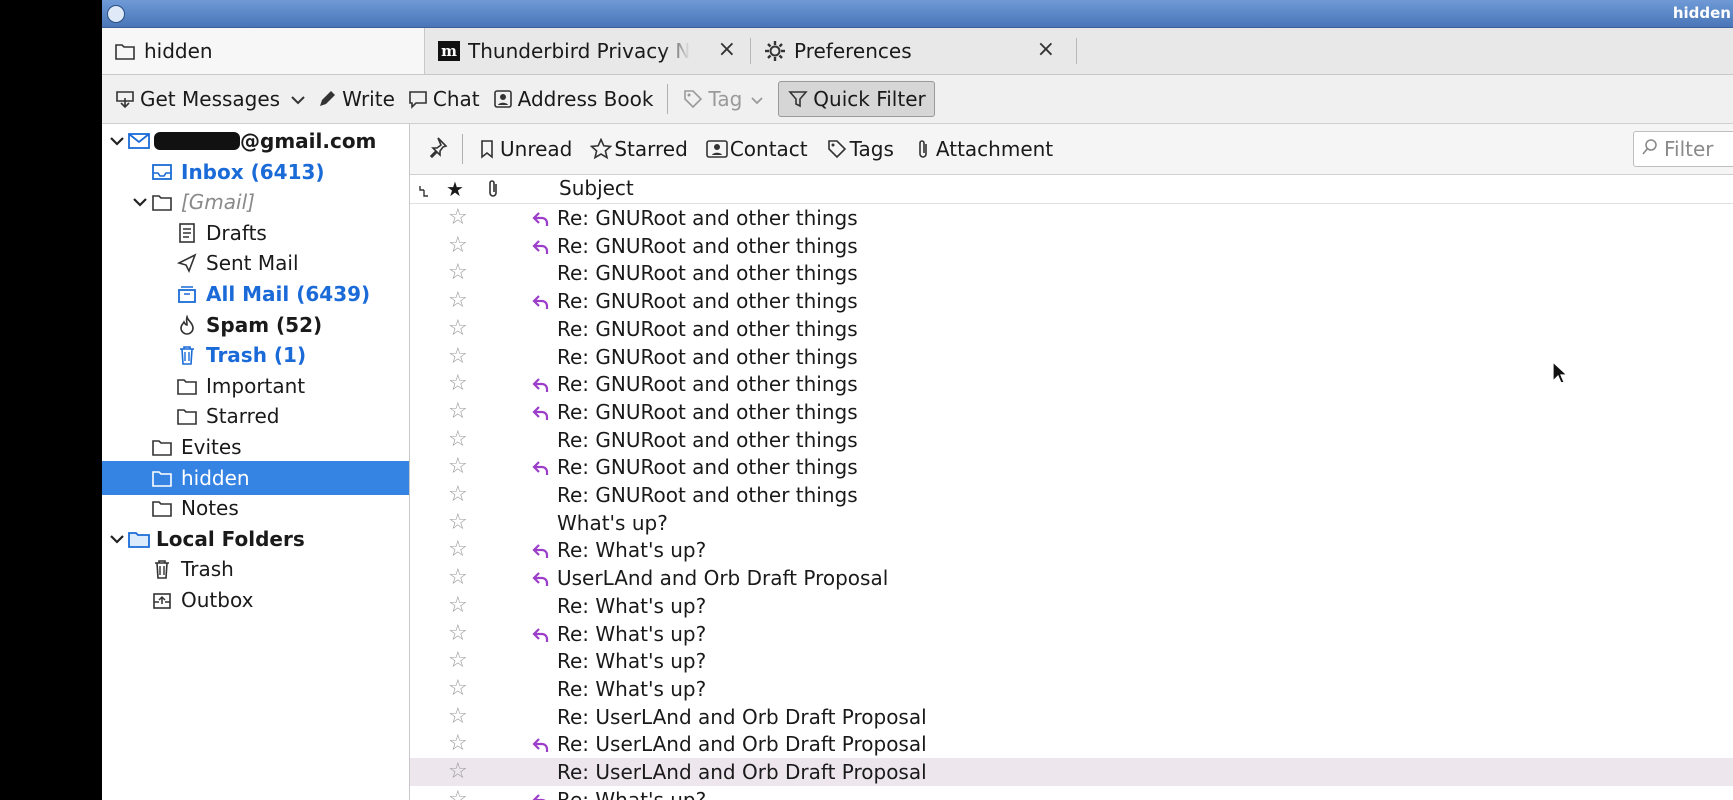  What do you see at coordinates (436, 149) in the screenshot?
I see `sticky-filter-button` at bounding box center [436, 149].